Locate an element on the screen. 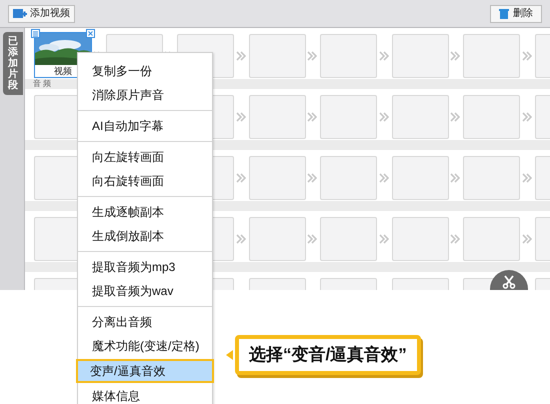 The image size is (550, 404). menu-icon is located at coordinates (35, 33).